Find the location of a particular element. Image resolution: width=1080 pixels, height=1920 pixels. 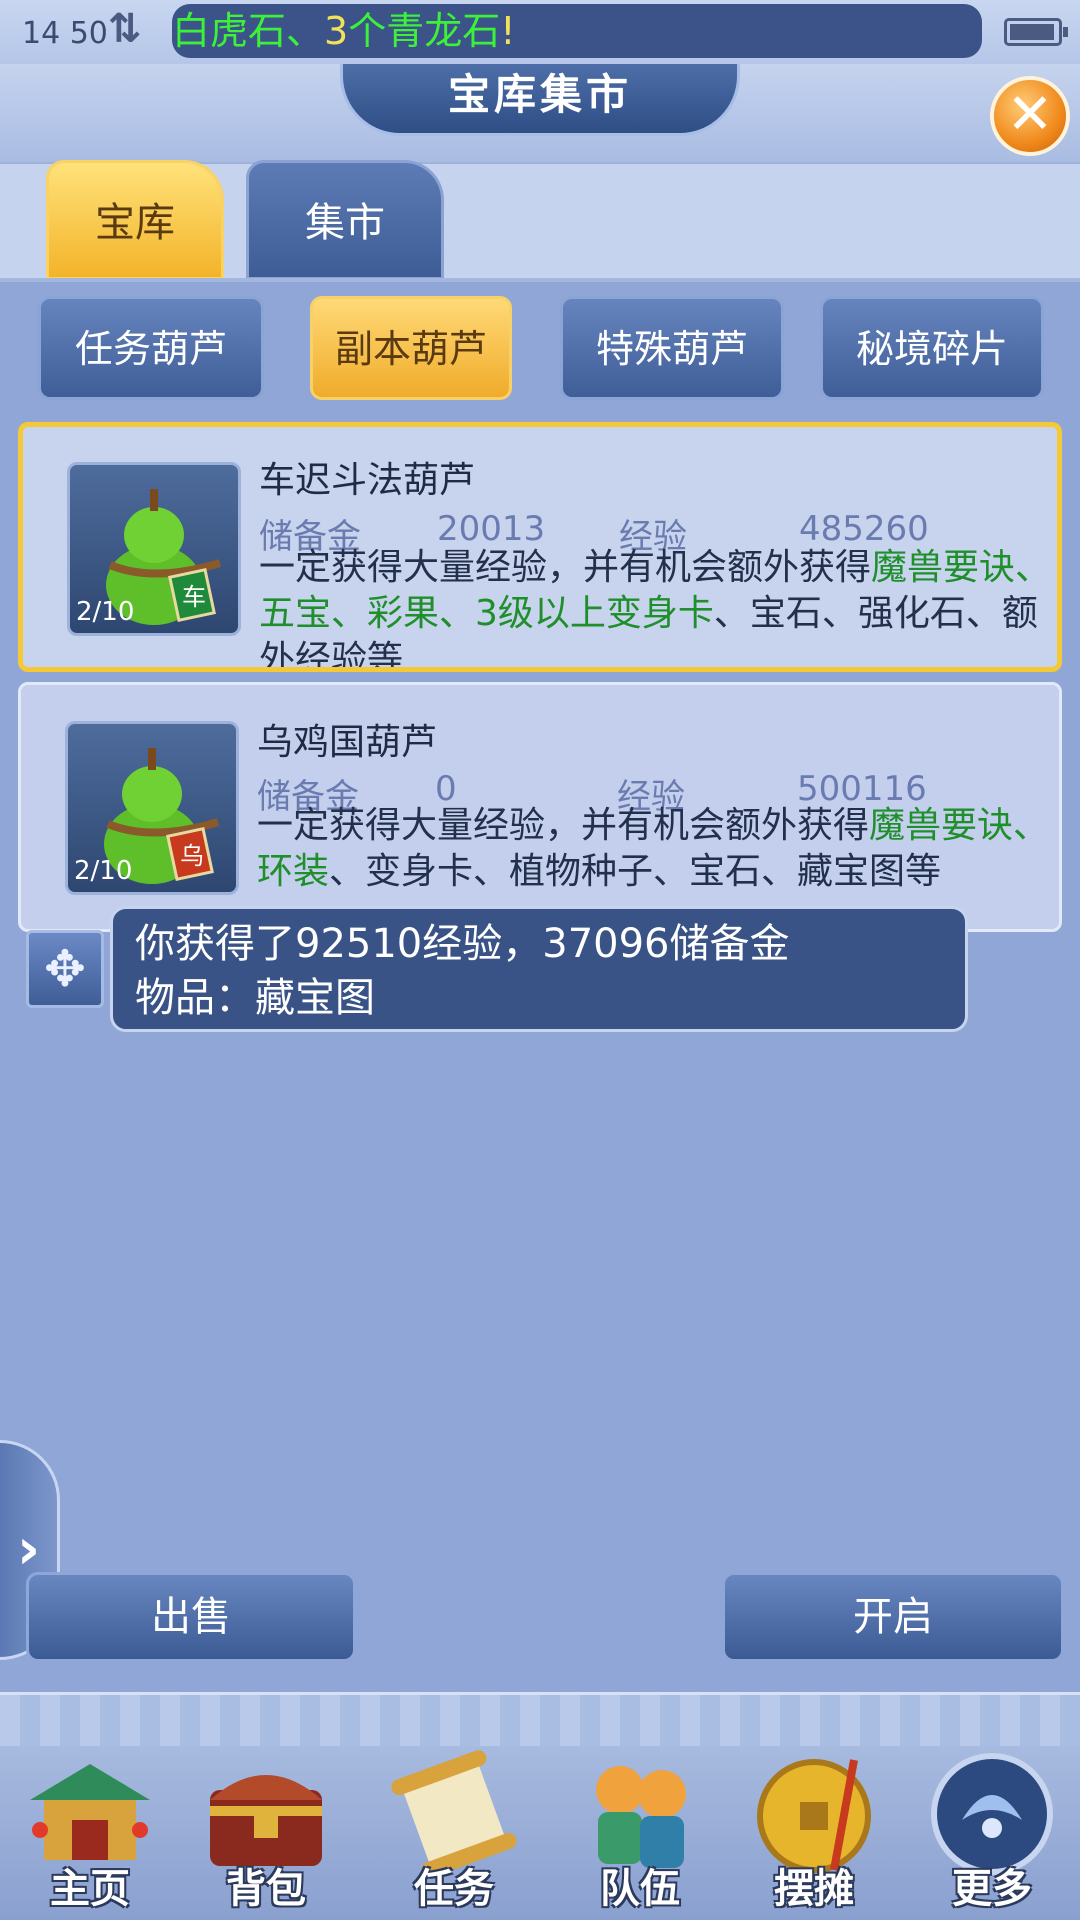

ticker-text-2: 3 is located at coordinates (336, 31).